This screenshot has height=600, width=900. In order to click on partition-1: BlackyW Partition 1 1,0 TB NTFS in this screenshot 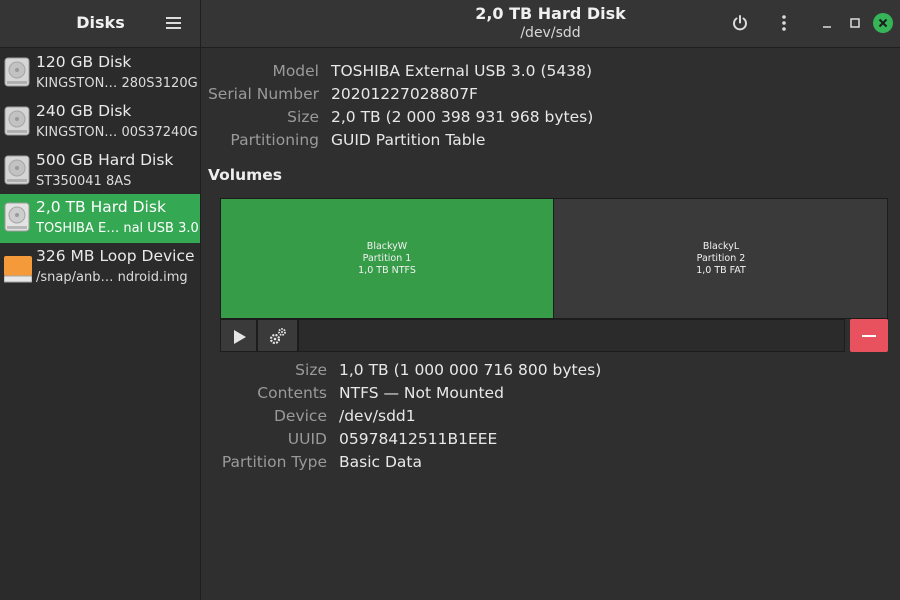, I will do `click(387, 258)`.